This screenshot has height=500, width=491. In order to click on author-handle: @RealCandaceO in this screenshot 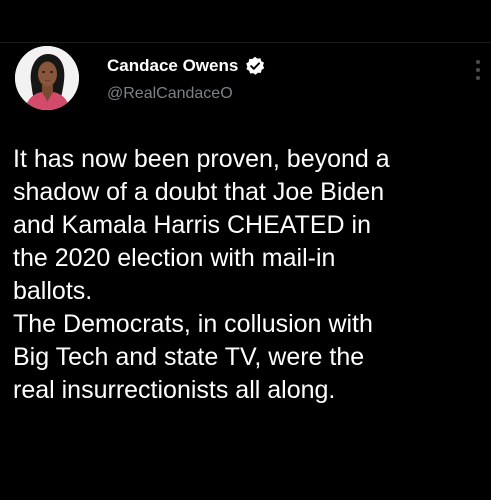, I will do `click(186, 94)`.